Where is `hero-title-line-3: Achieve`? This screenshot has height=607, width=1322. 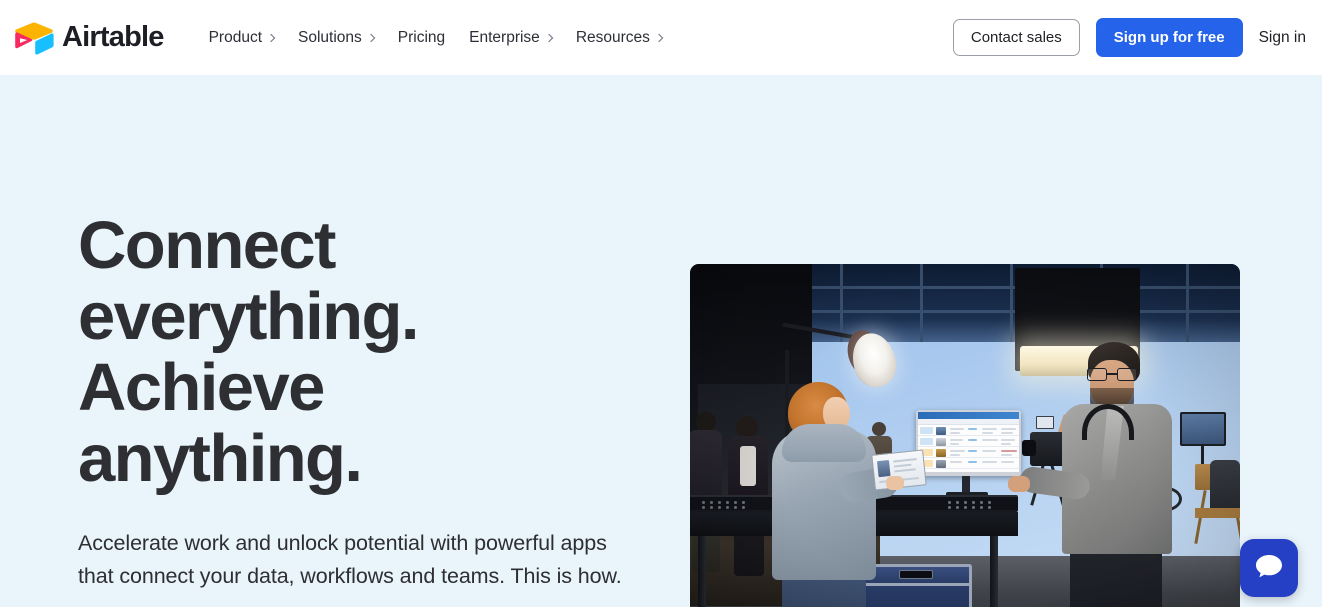 hero-title-line-3: Achieve is located at coordinates (201, 387).